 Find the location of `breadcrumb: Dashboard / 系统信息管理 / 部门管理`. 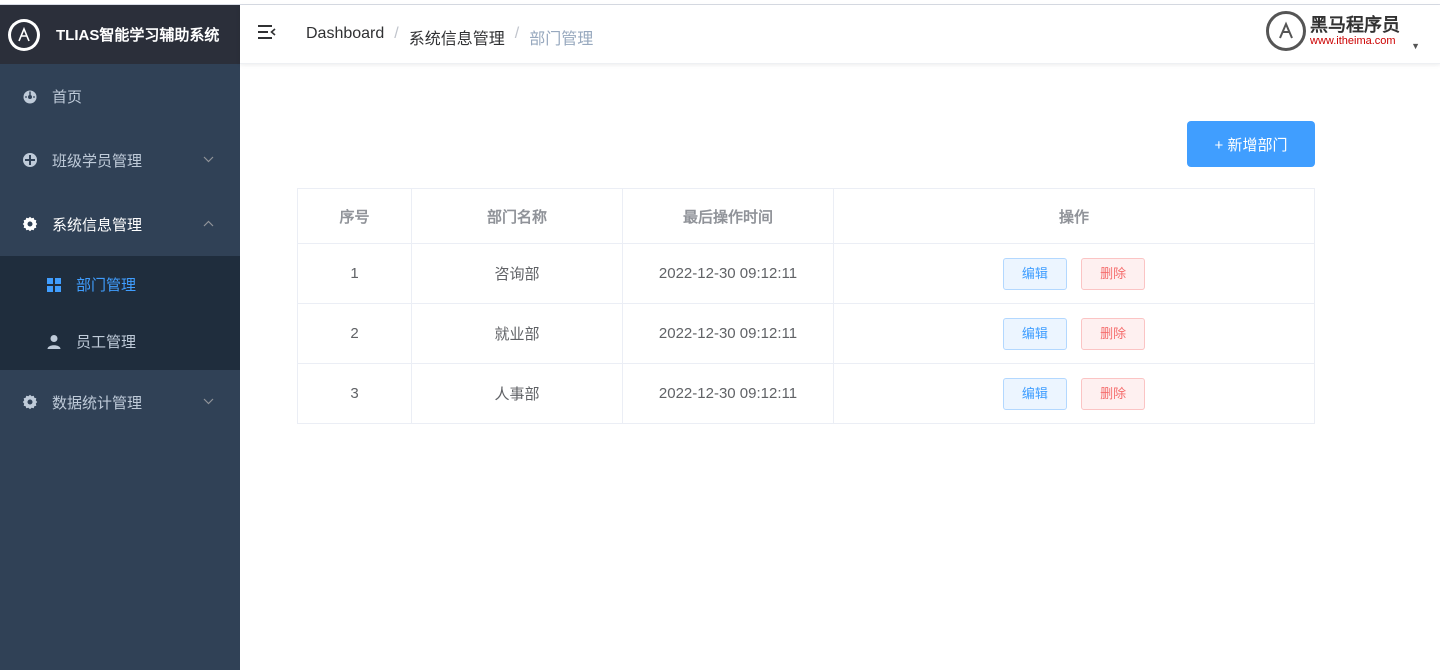

breadcrumb: Dashboard / 系统信息管理 / 部门管理 is located at coordinates (449, 37).